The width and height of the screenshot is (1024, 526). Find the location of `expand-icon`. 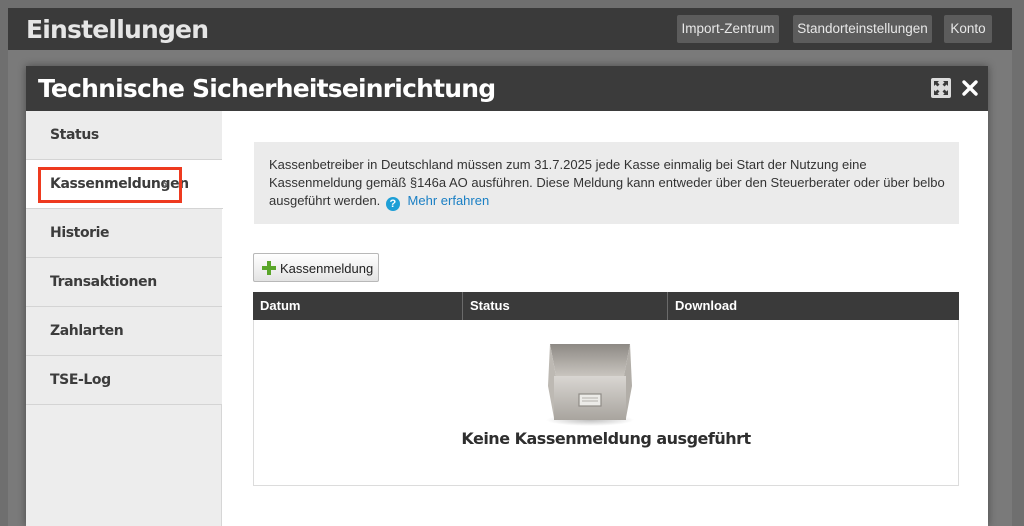

expand-icon is located at coordinates (941, 88).